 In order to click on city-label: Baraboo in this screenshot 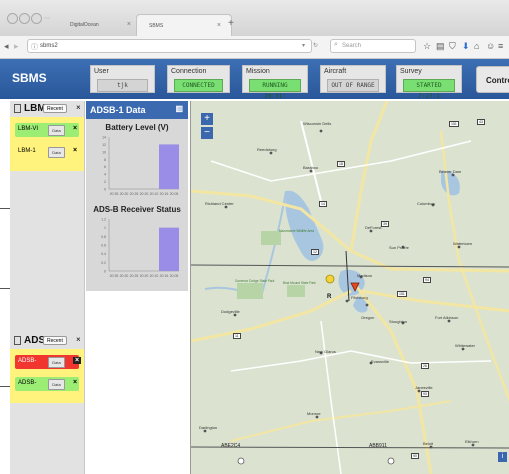, I will do `click(311, 167)`.